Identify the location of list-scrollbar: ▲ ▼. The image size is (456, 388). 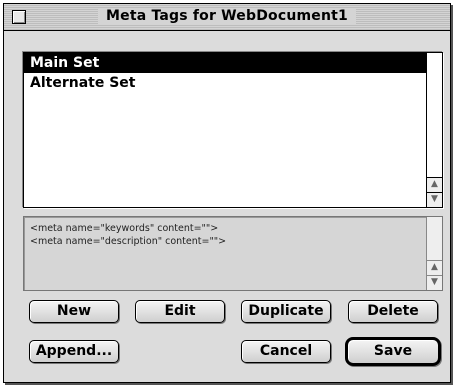
(434, 130).